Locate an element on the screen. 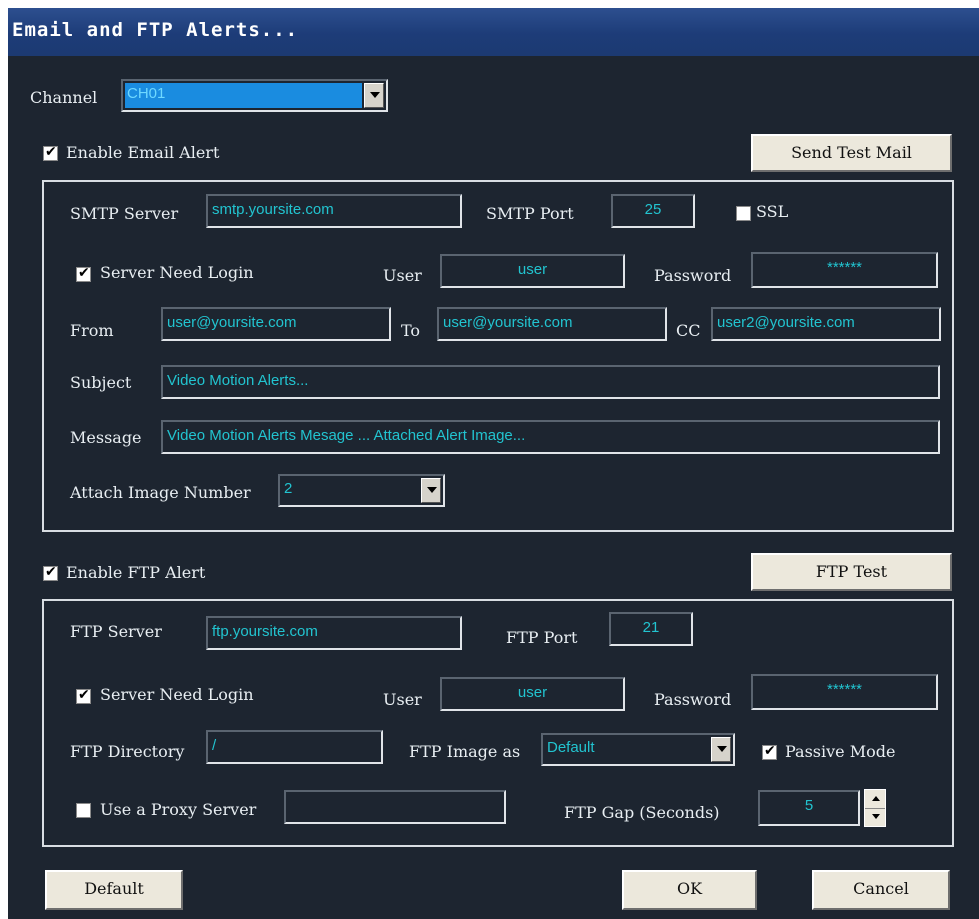 This screenshot has height=919, width=979. cancel-button: Cancel is located at coordinates (881, 890).